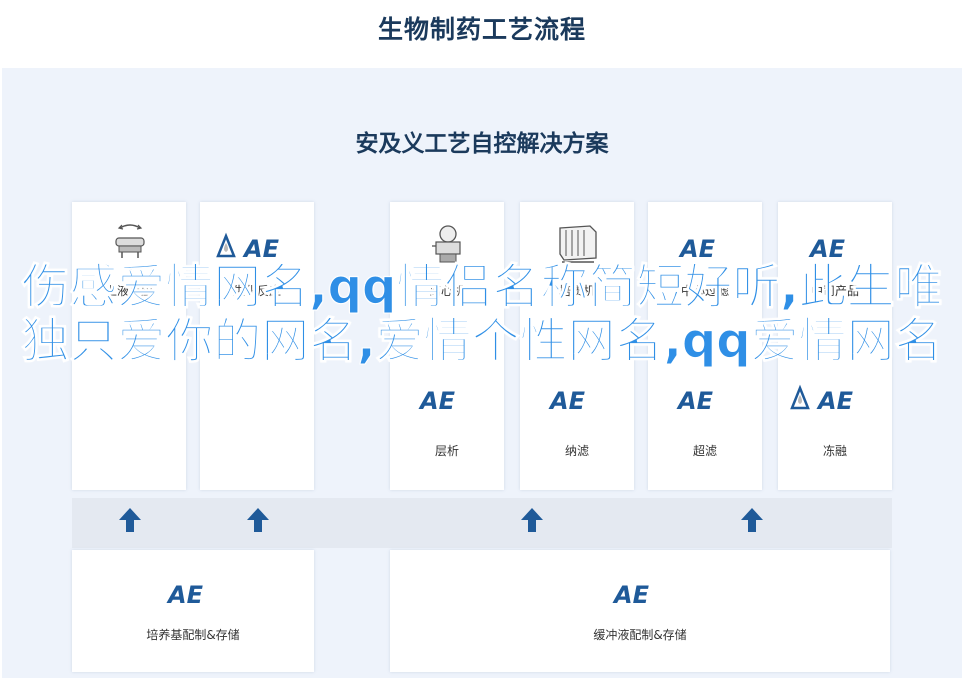 Image resolution: width=964 pixels, height=678 pixels. Describe the element at coordinates (482, 144) in the screenshot. I see `panel-title: 安及义工艺自控解决方案` at that location.